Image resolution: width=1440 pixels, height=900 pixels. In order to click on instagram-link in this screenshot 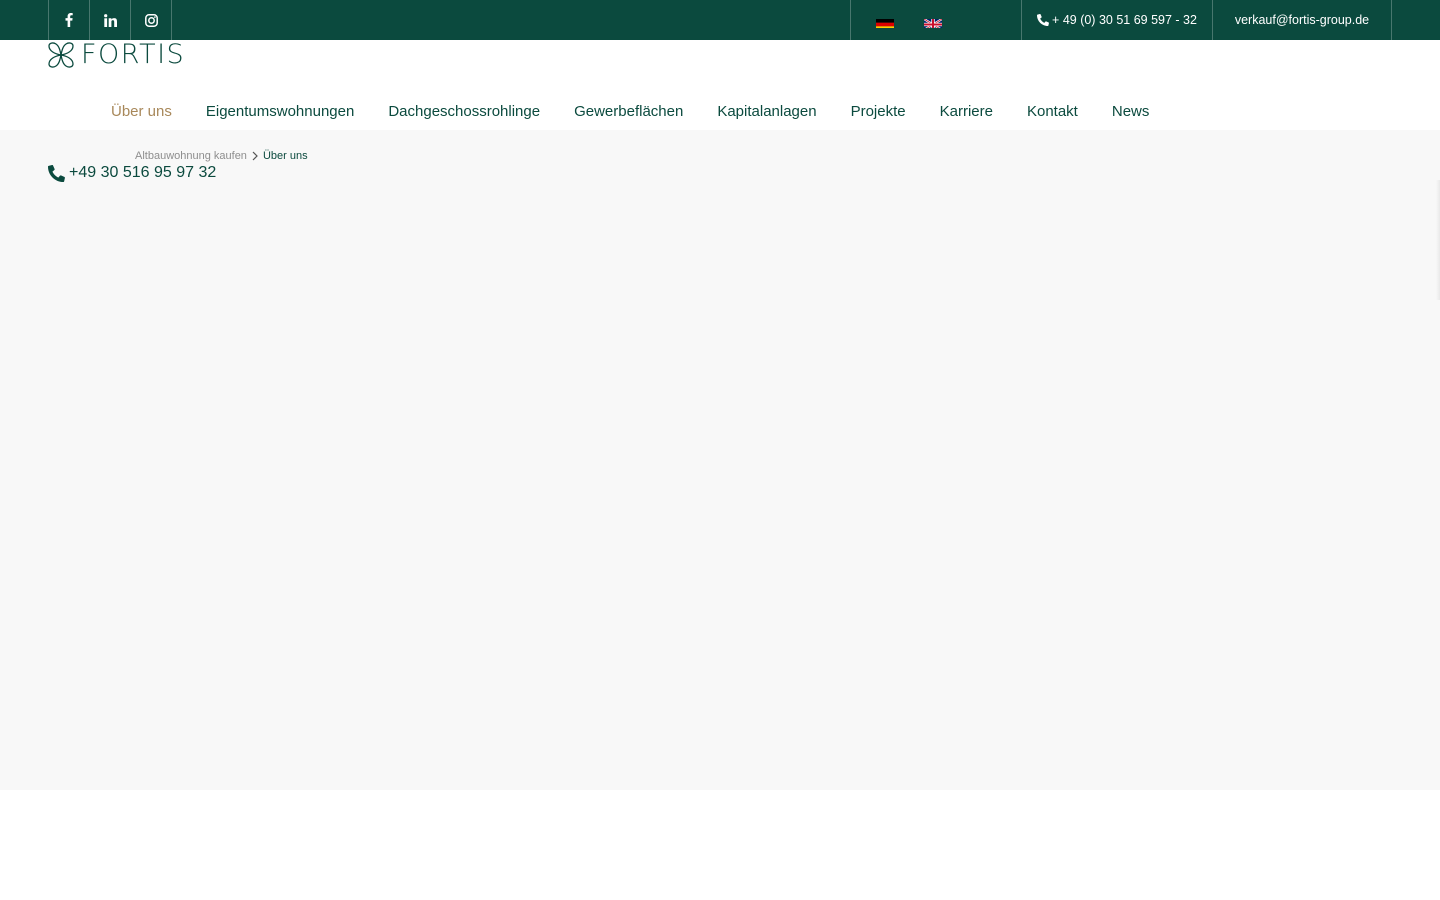, I will do `click(151, 20)`.